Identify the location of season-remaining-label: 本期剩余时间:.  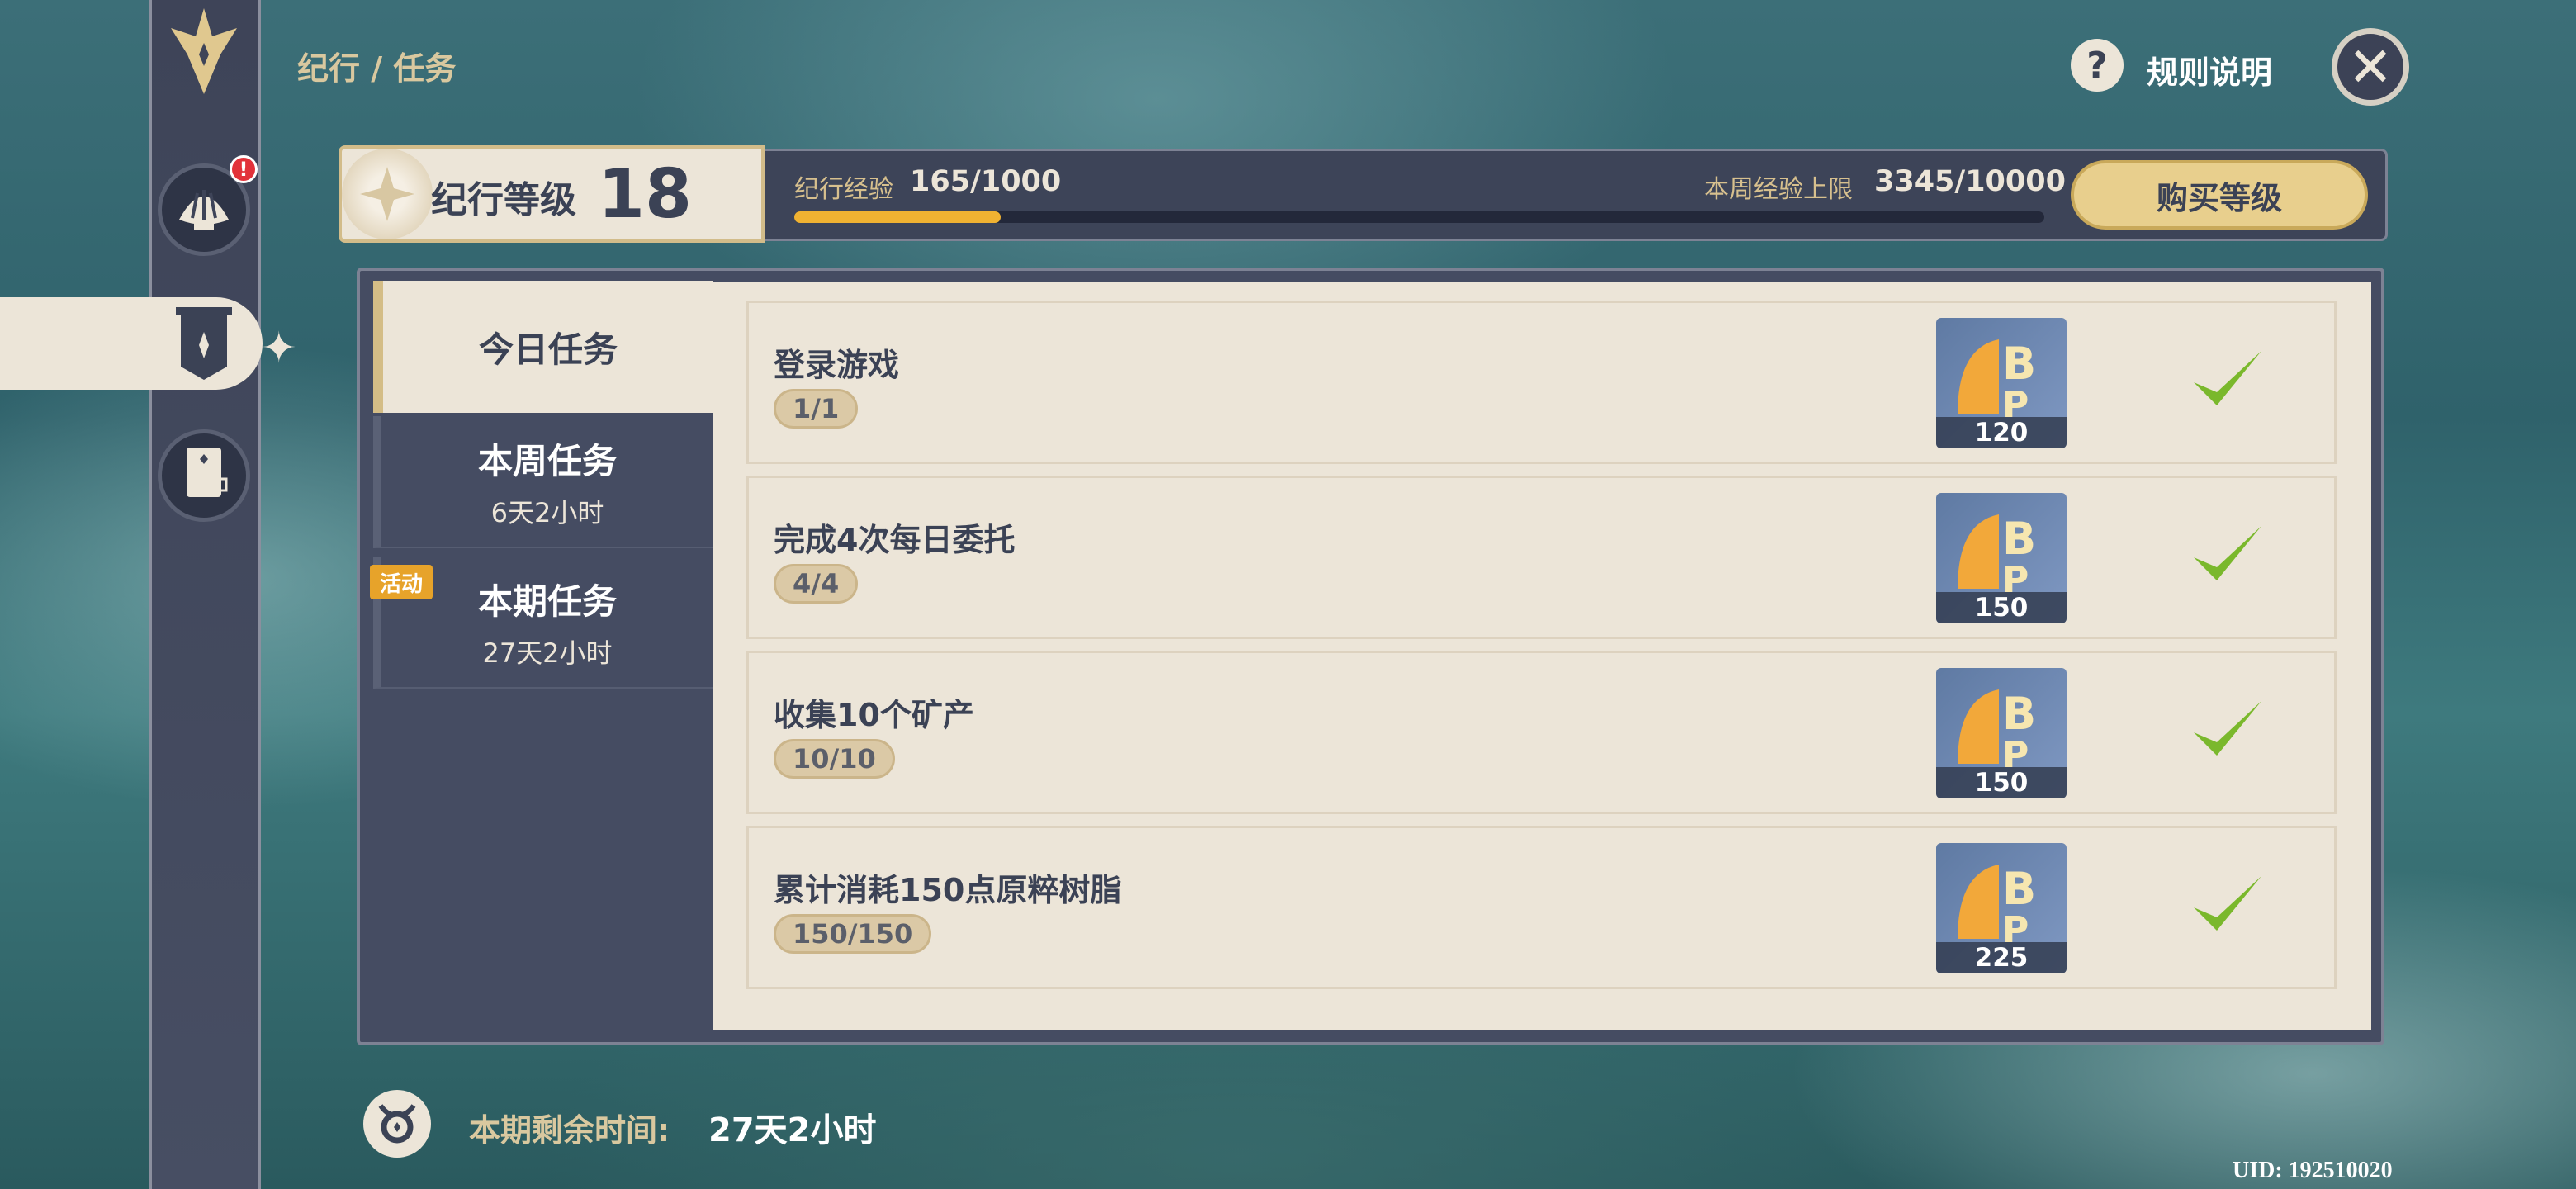
(569, 1130).